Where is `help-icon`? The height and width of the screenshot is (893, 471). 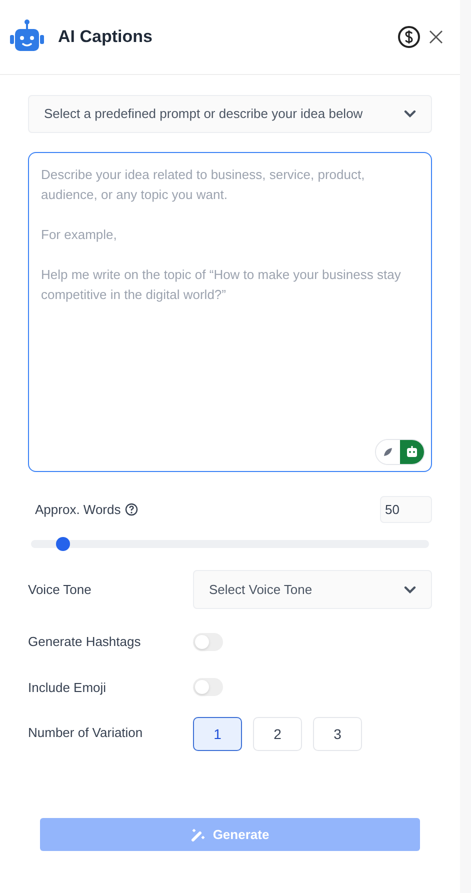 help-icon is located at coordinates (131, 509).